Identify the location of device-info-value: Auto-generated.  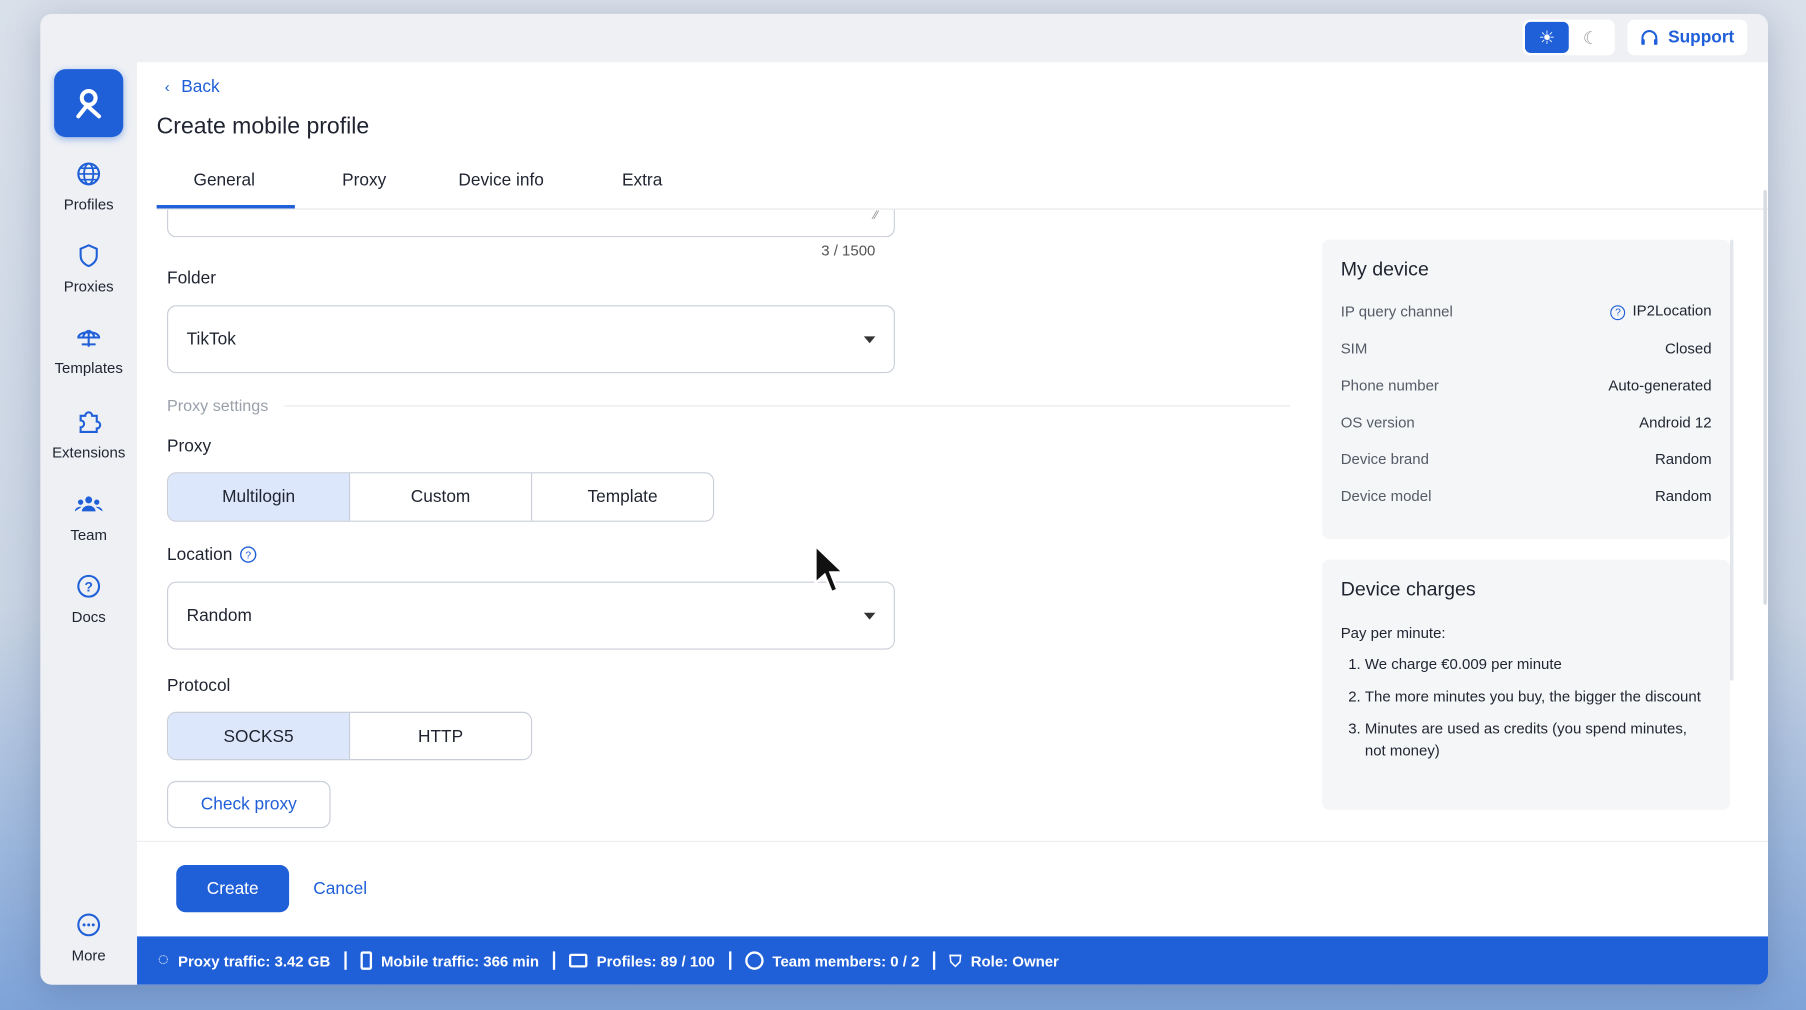
(1659, 384).